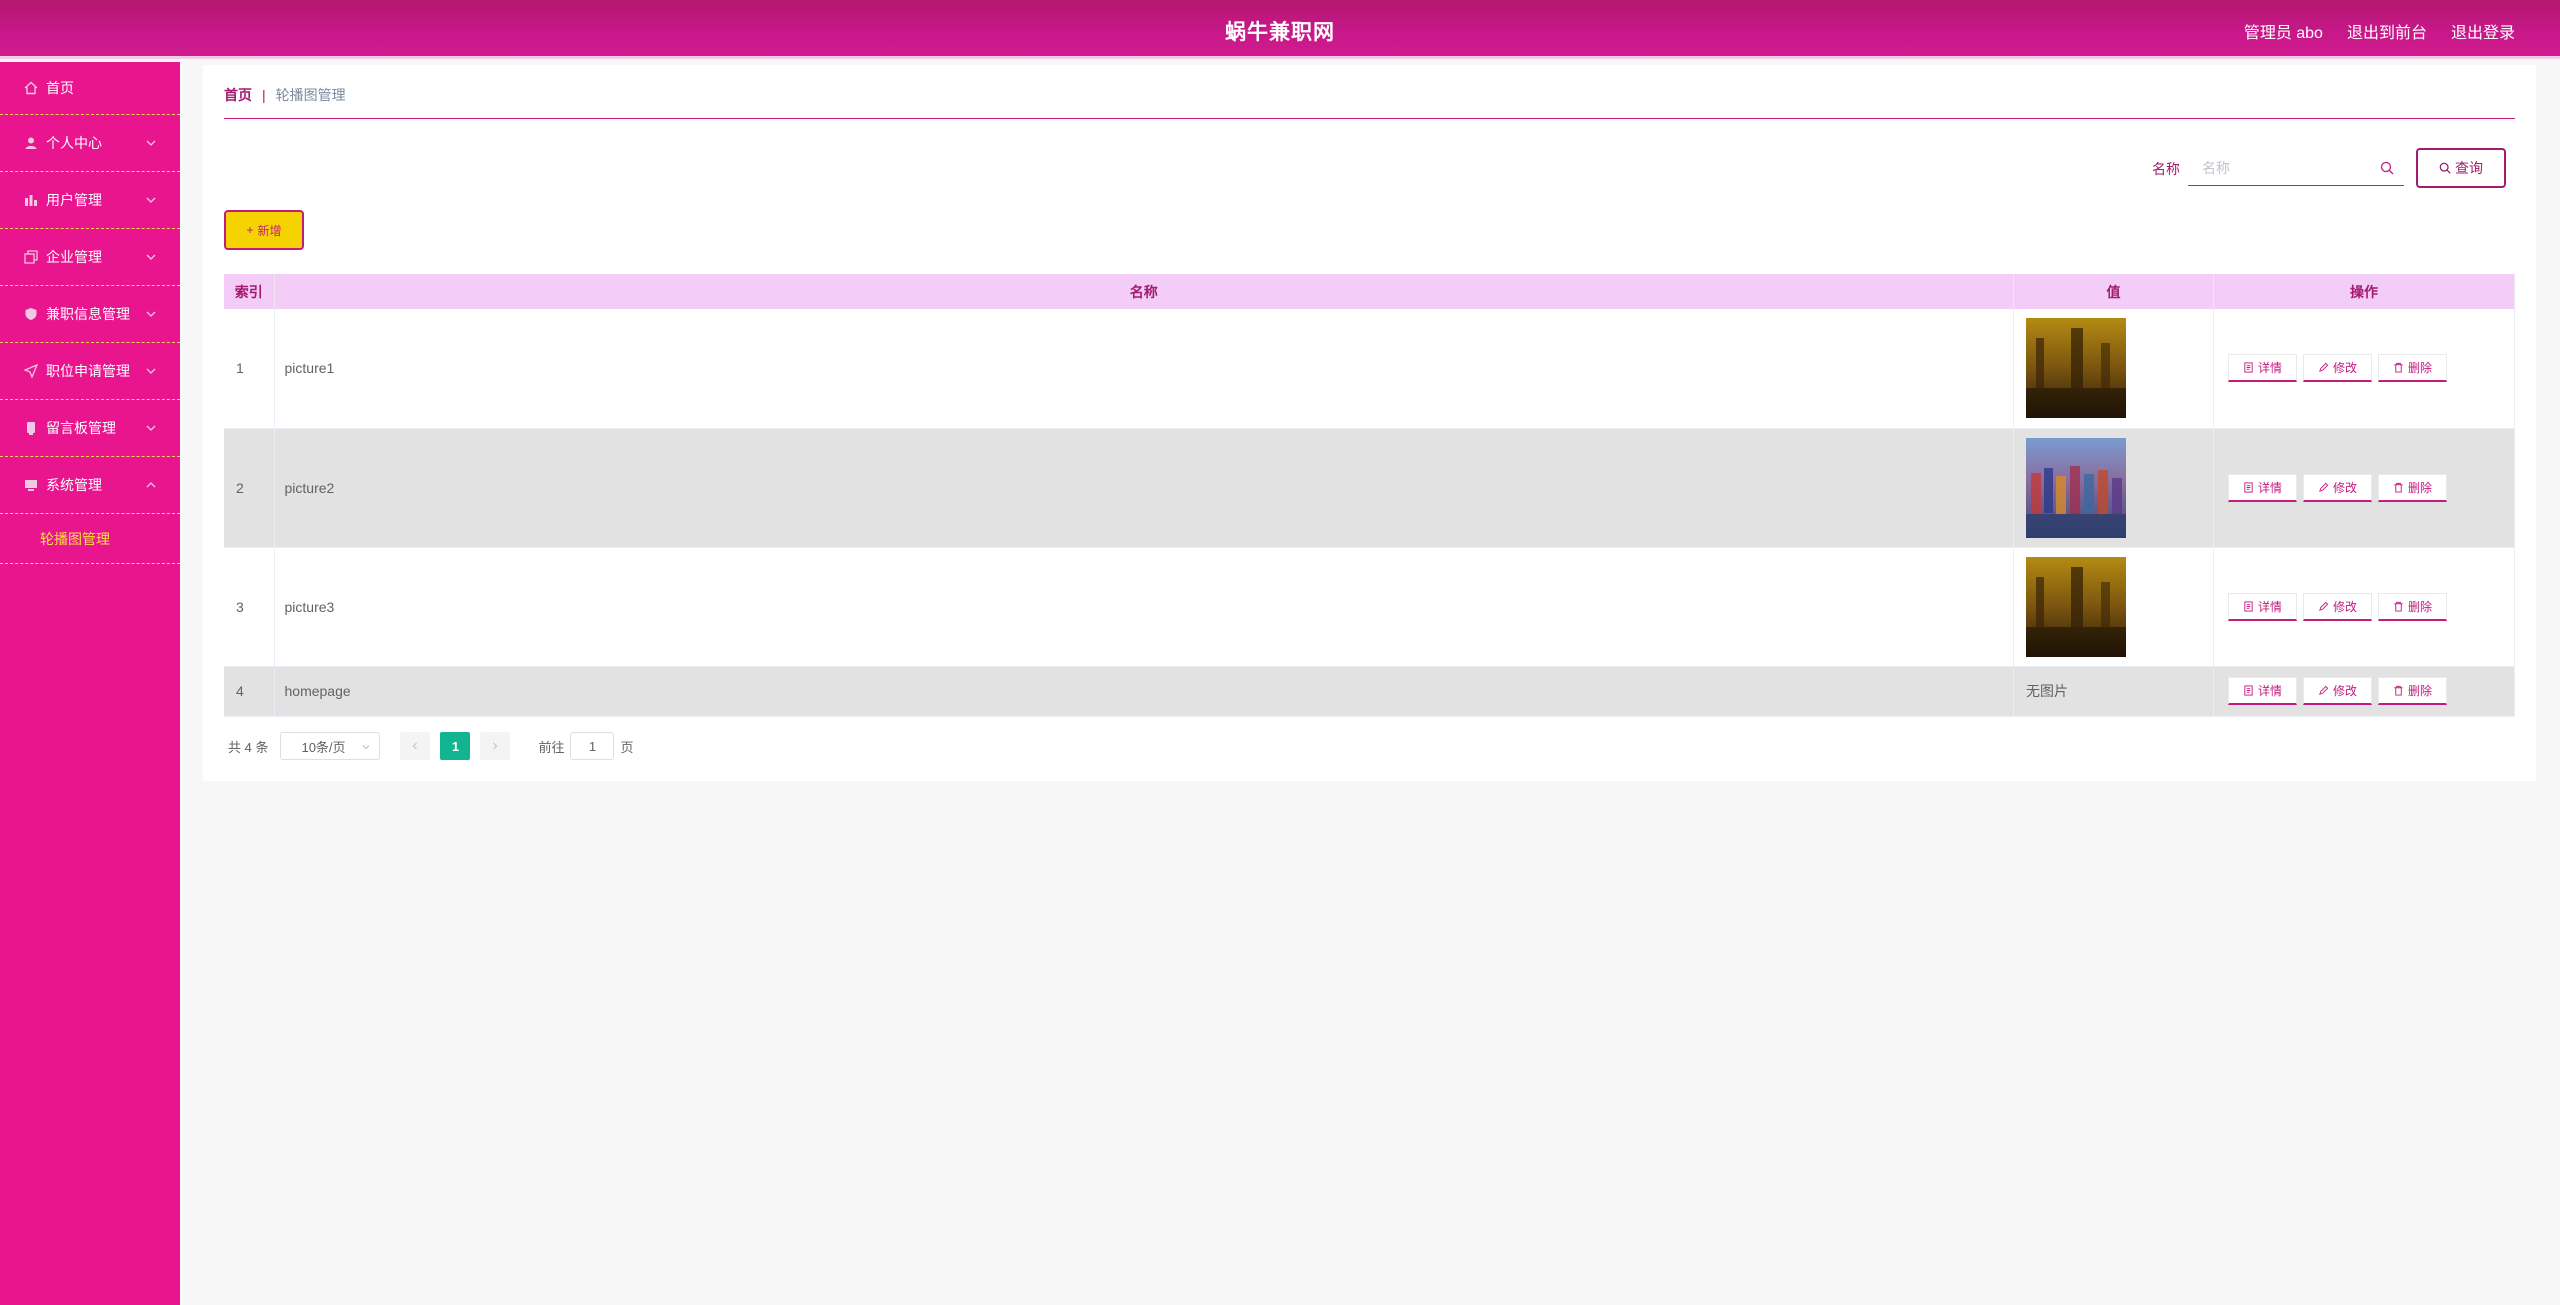  I want to click on row-value-text: 无图片, so click(2113, 691).